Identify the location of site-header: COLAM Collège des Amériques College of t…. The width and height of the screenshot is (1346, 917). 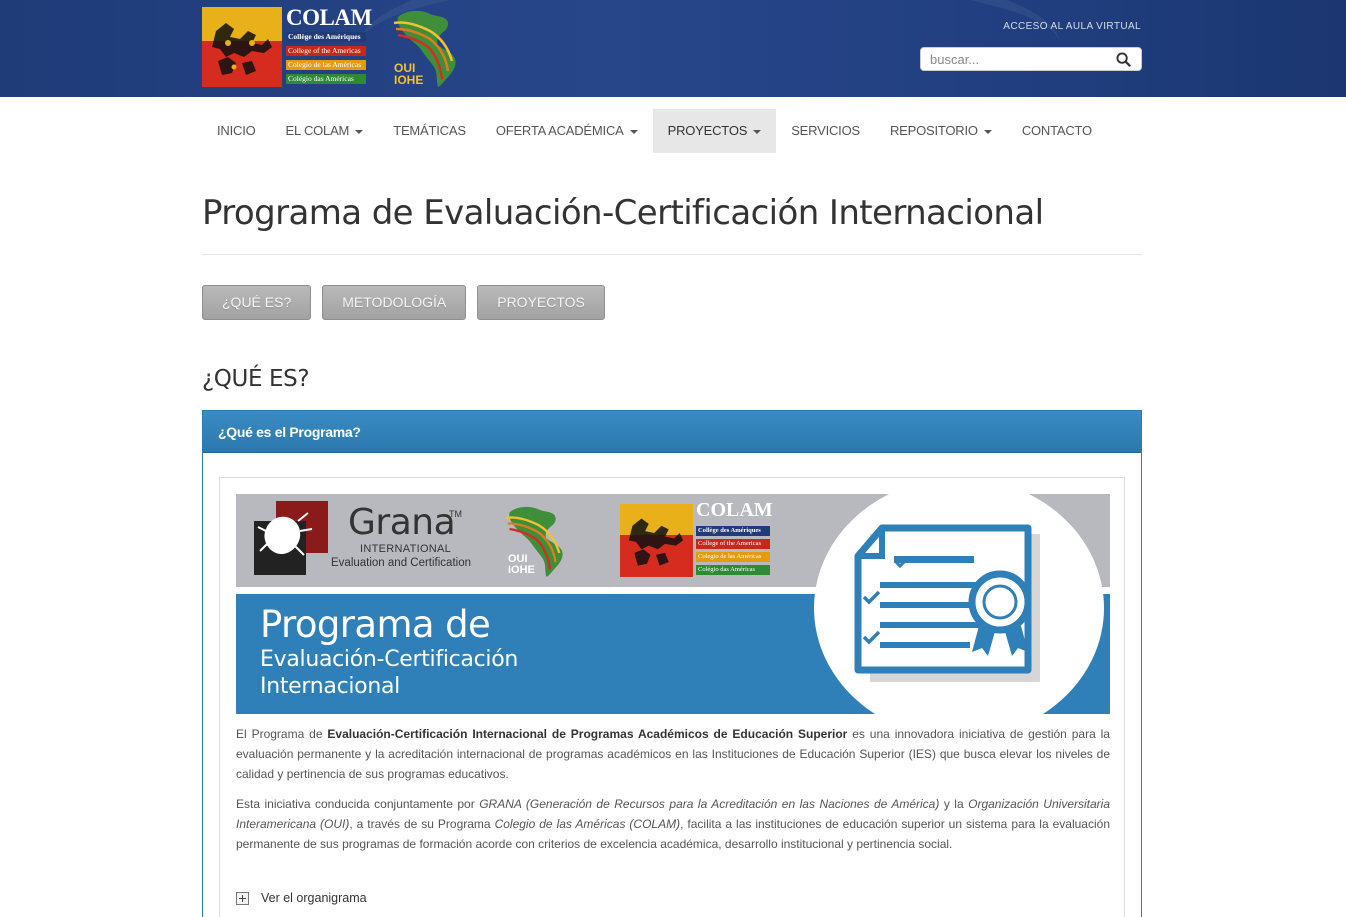
(673, 48).